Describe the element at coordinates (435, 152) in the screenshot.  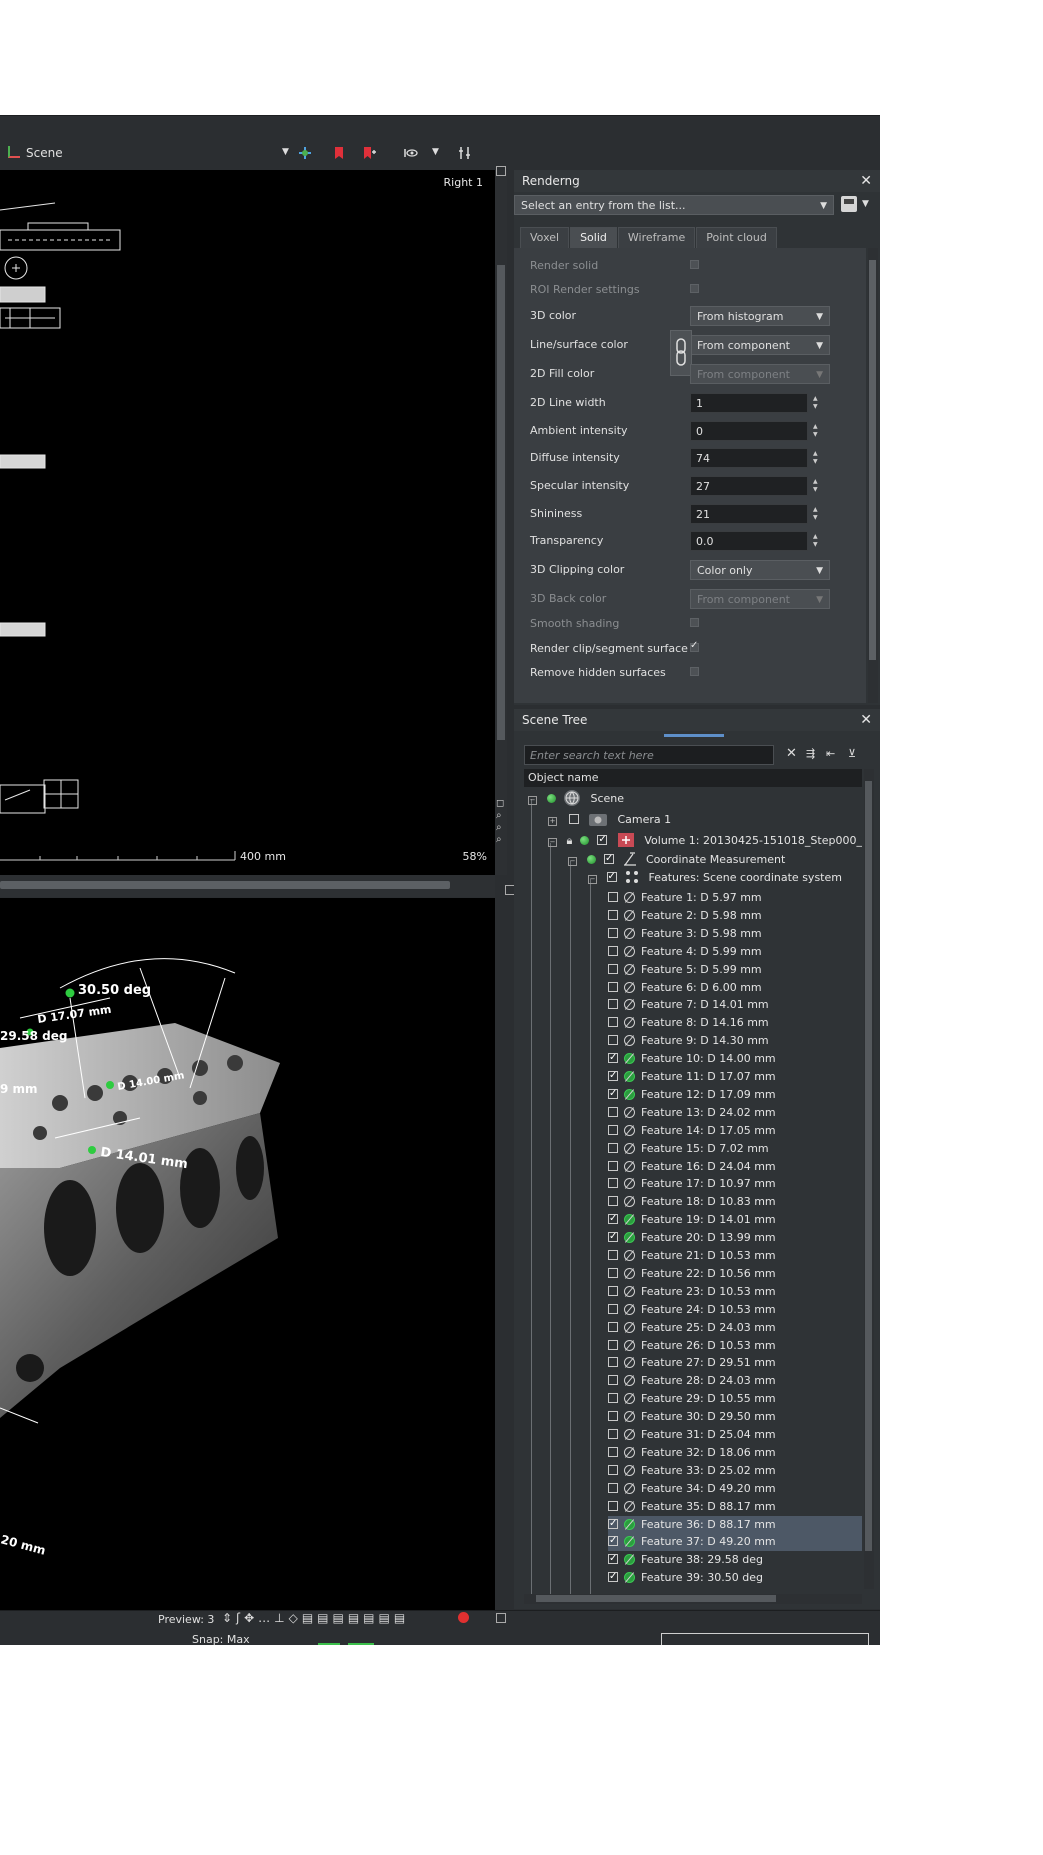
I see `visibility-dropdown-caret-icon: ▼` at that location.